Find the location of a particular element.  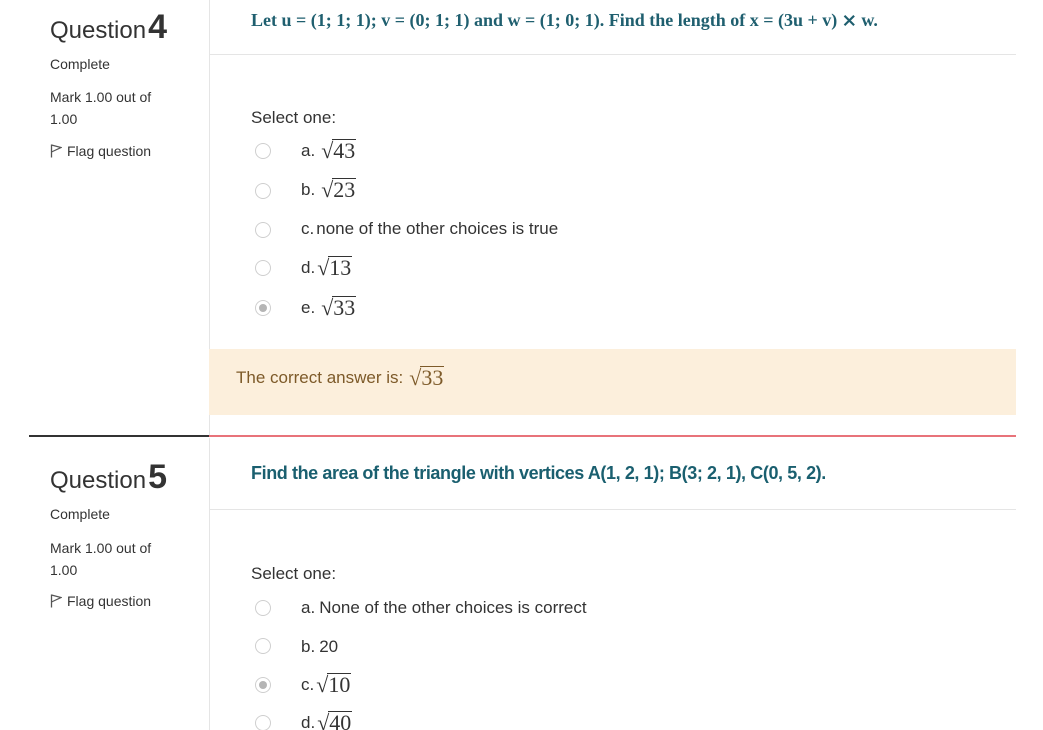

feedback-label: The correct answer is: is located at coordinates (320, 377).